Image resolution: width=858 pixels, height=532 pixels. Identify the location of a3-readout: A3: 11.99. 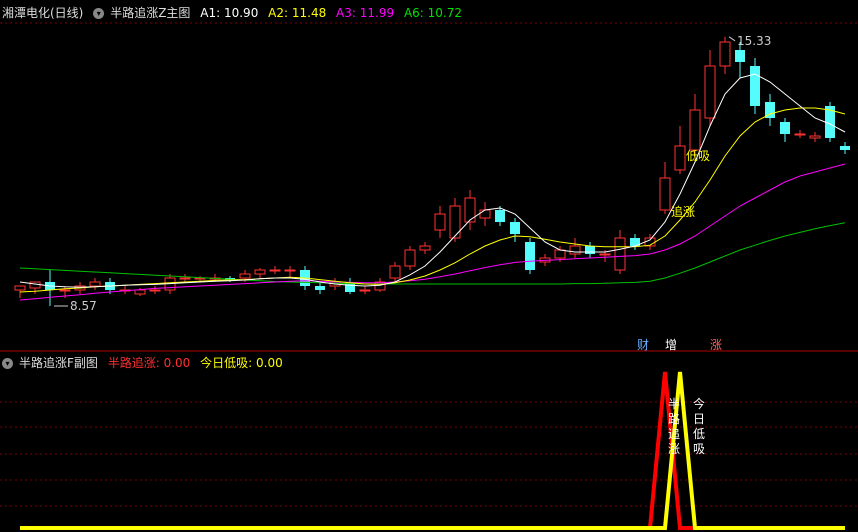
(365, 13).